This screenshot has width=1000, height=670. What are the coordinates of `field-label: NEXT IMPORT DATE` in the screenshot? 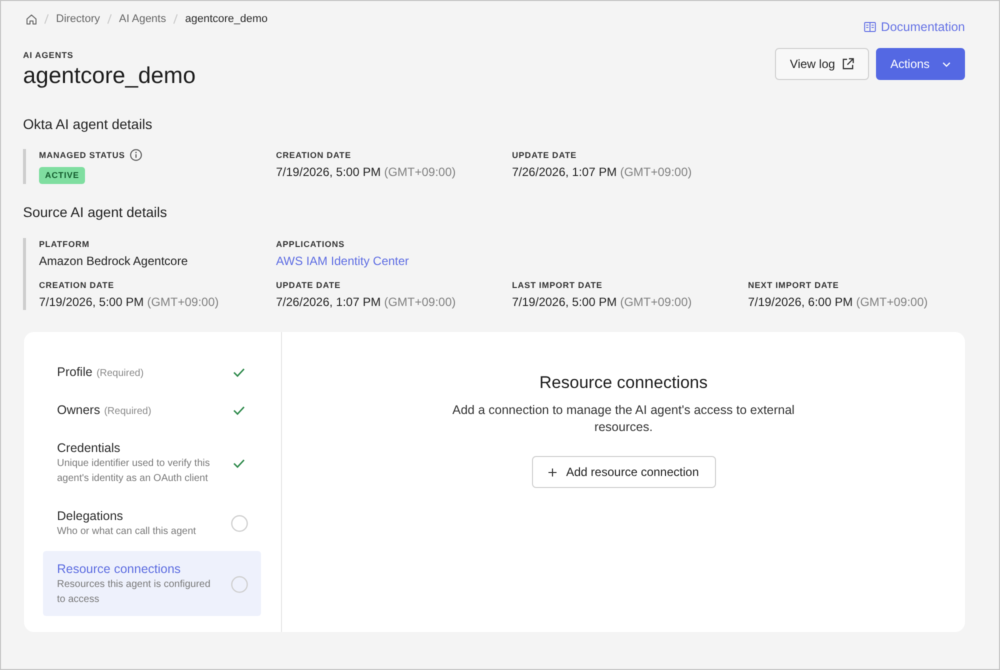 It's located at (793, 285).